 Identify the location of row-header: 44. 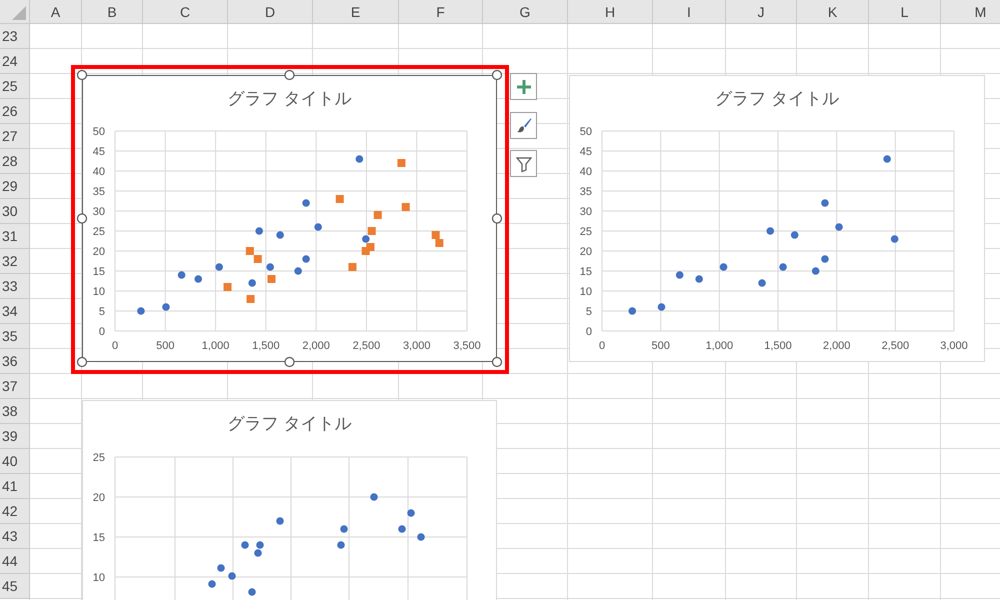
(15, 561).